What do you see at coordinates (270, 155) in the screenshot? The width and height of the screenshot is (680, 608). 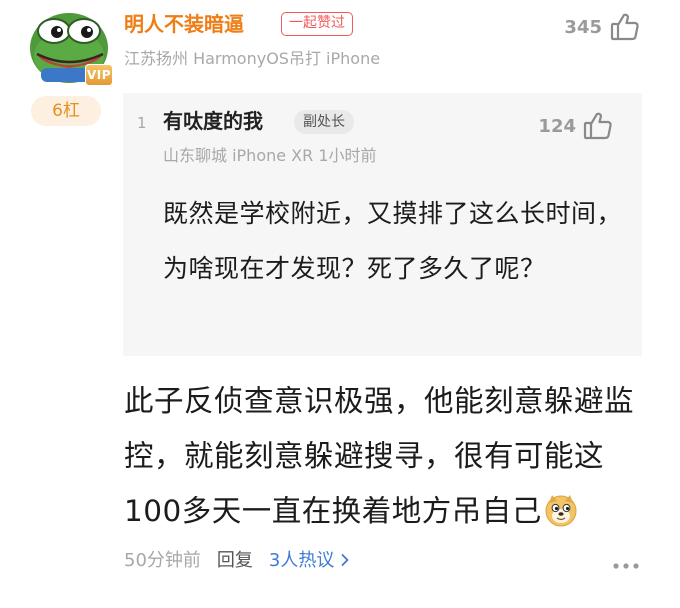 I see `sub-comment-meta: 山东聊城 iPhone XR 1小时前` at bounding box center [270, 155].